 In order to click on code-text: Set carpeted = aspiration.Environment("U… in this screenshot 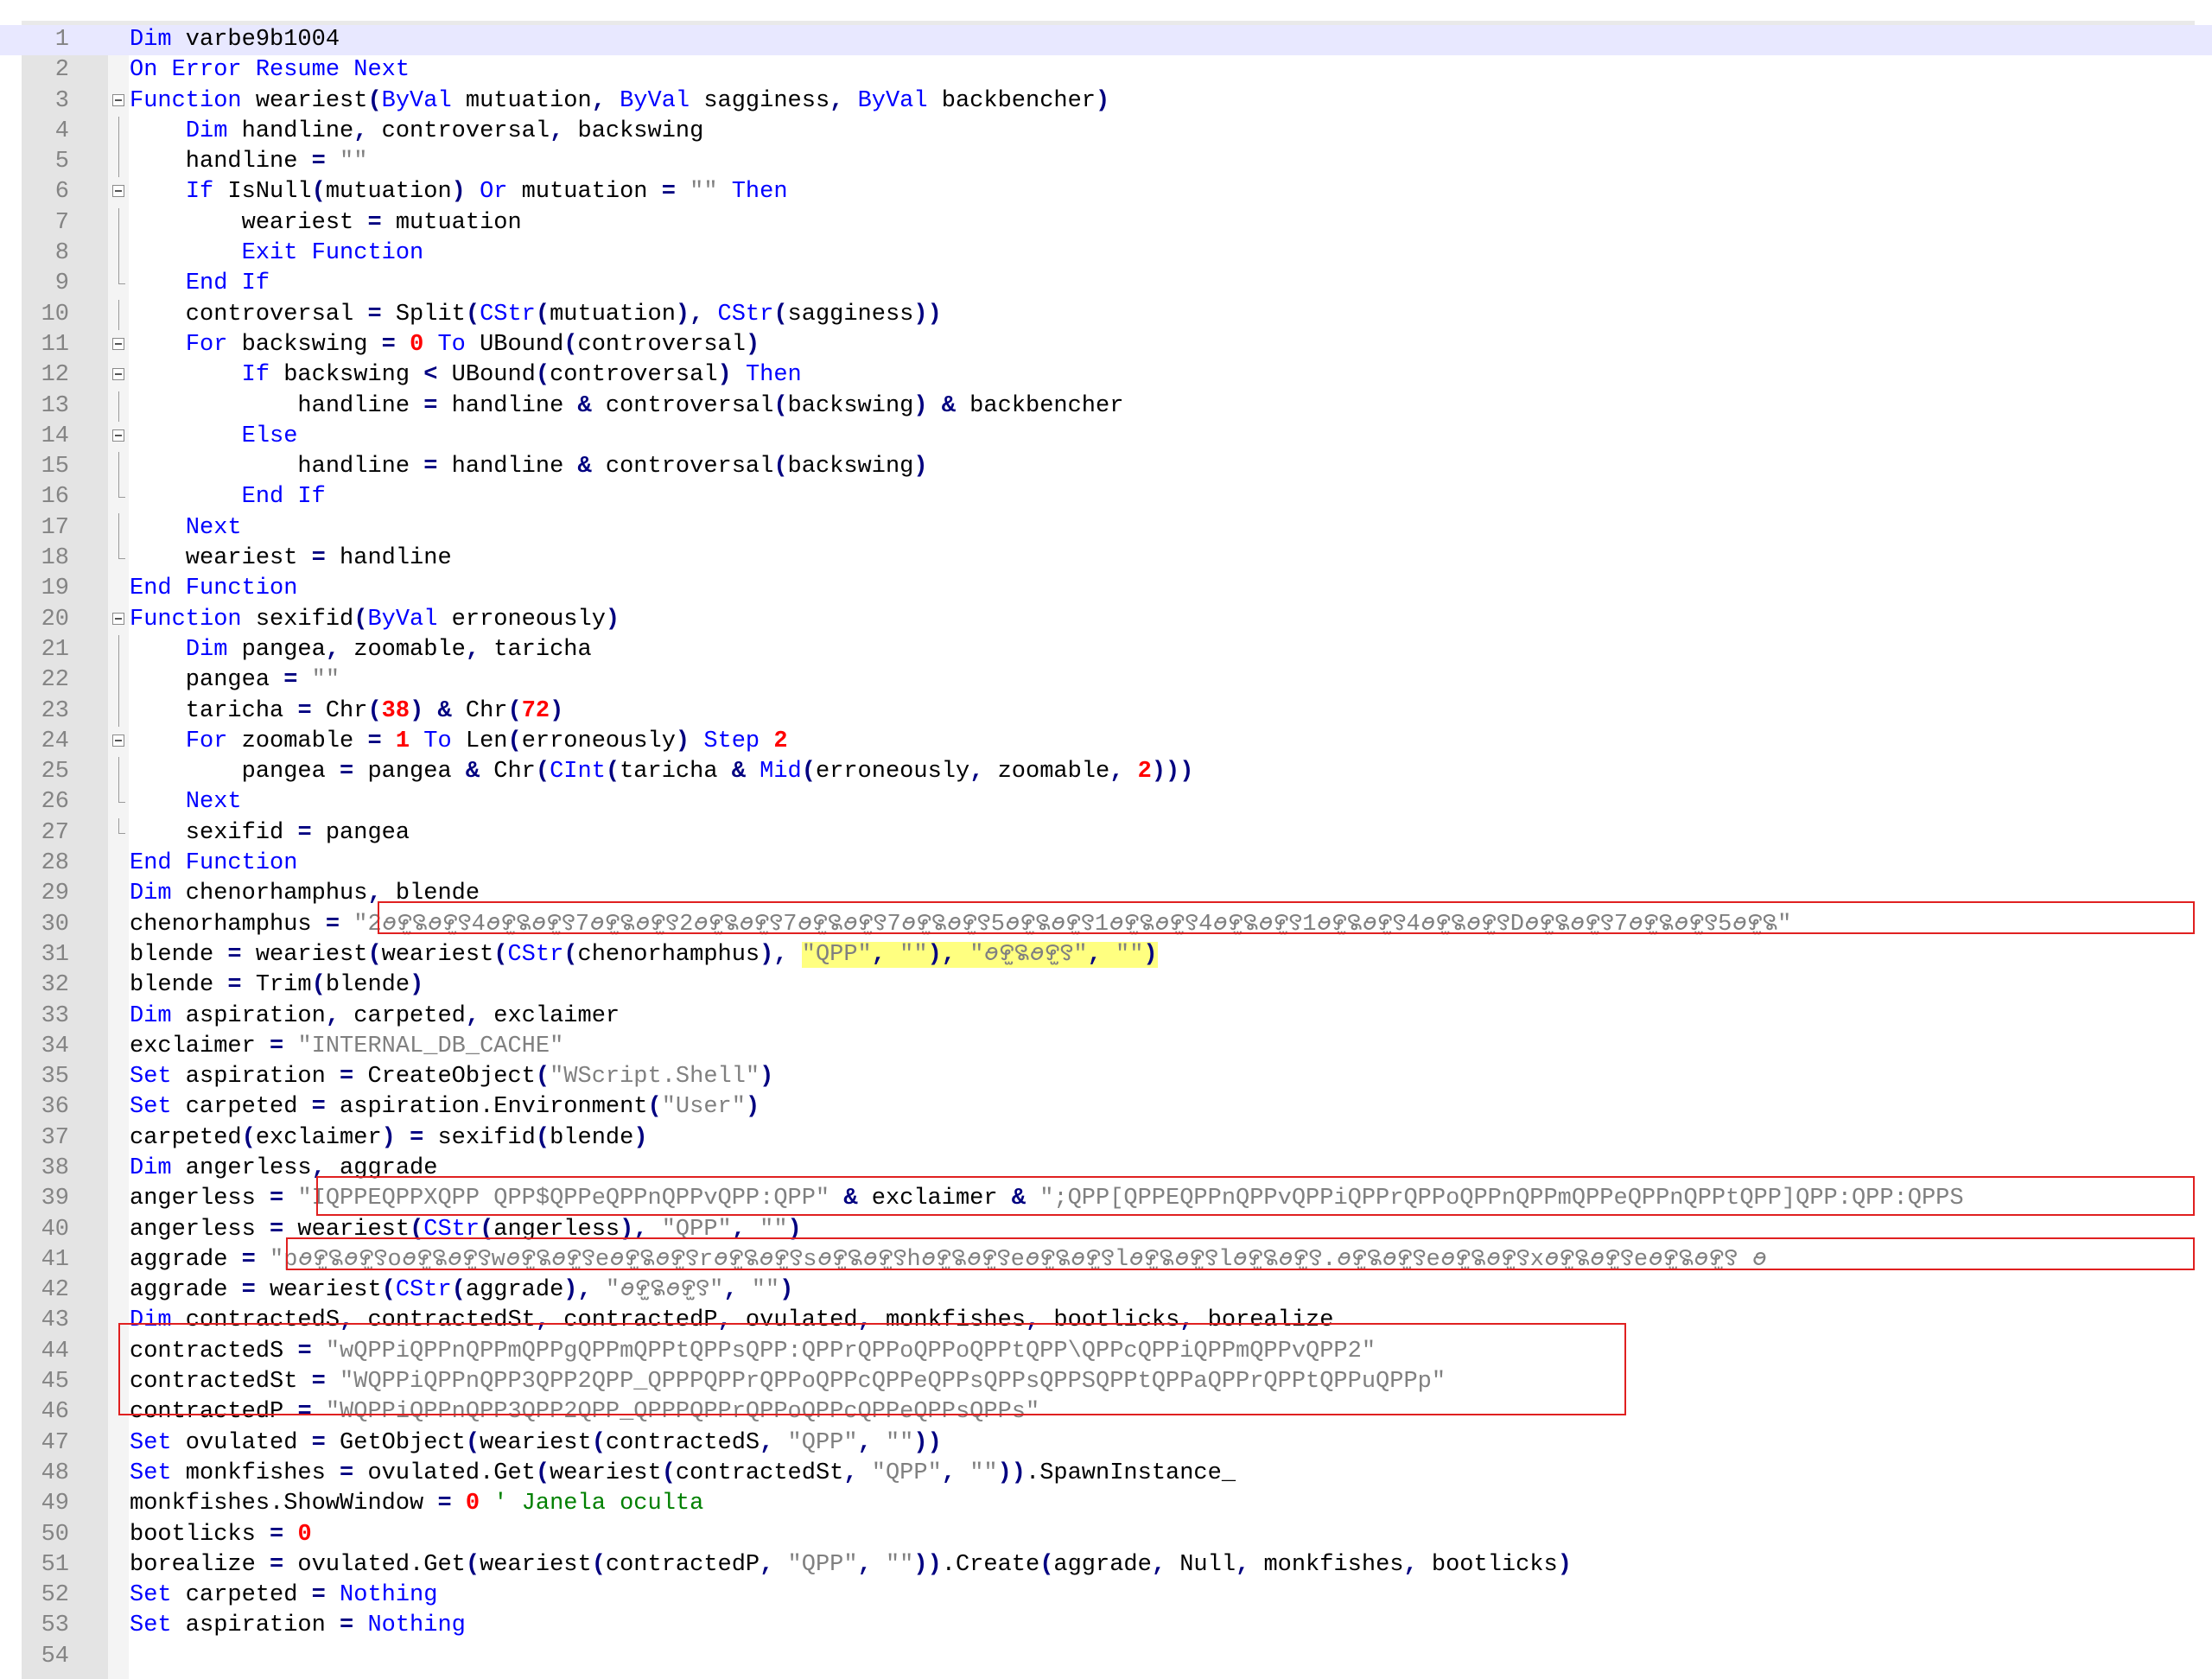, I will do `click(445, 1107)`.